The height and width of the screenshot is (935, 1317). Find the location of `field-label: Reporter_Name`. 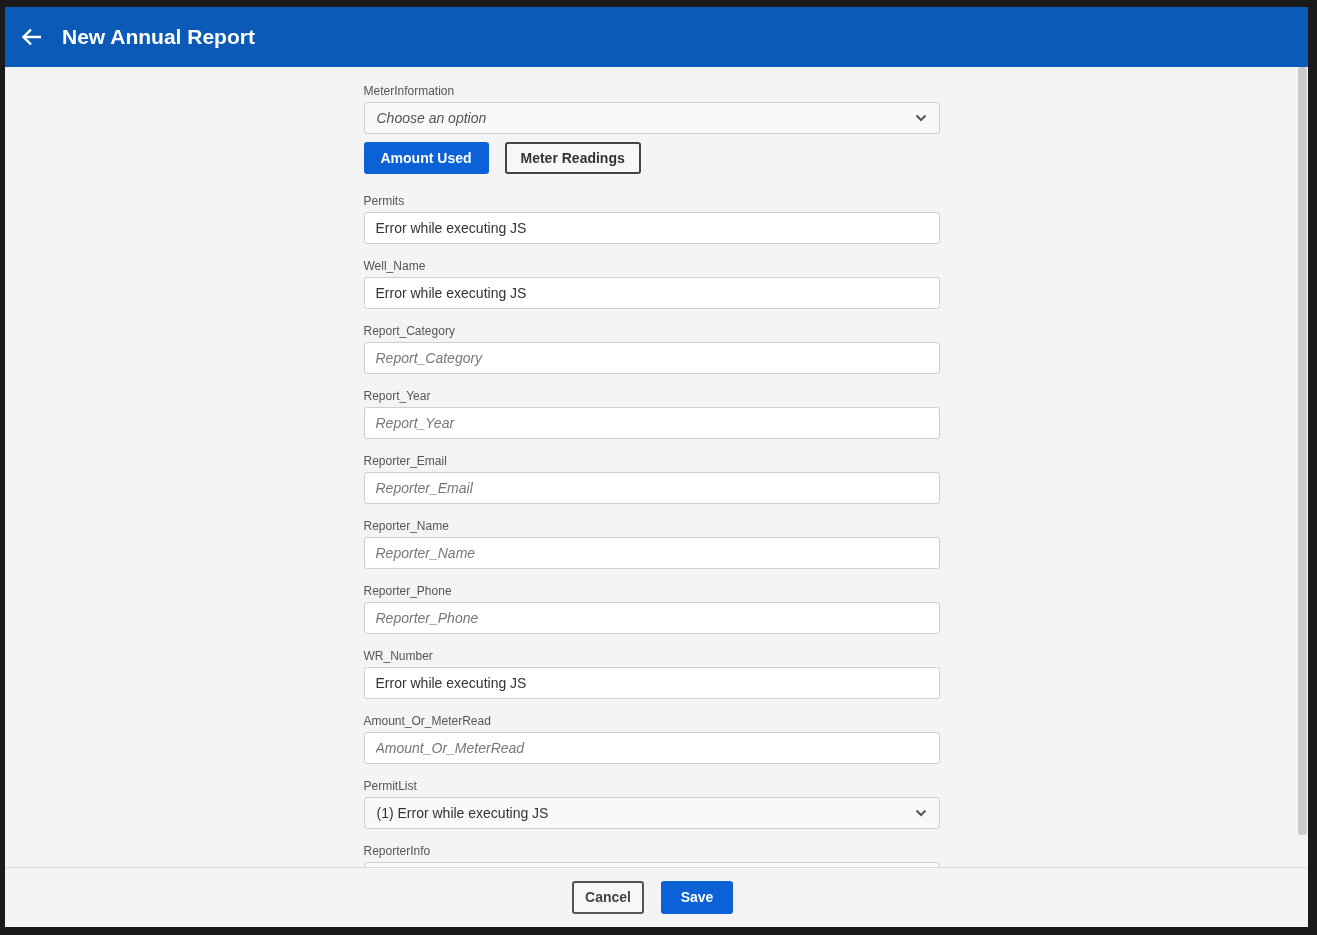

field-label: Reporter_Name is located at coordinates (406, 526).